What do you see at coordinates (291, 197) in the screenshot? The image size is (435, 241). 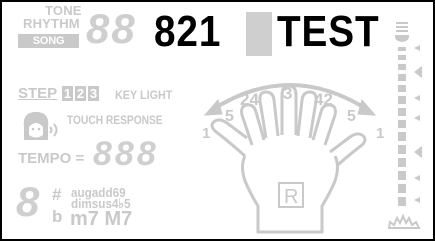 I see `hand-label: R` at bounding box center [291, 197].